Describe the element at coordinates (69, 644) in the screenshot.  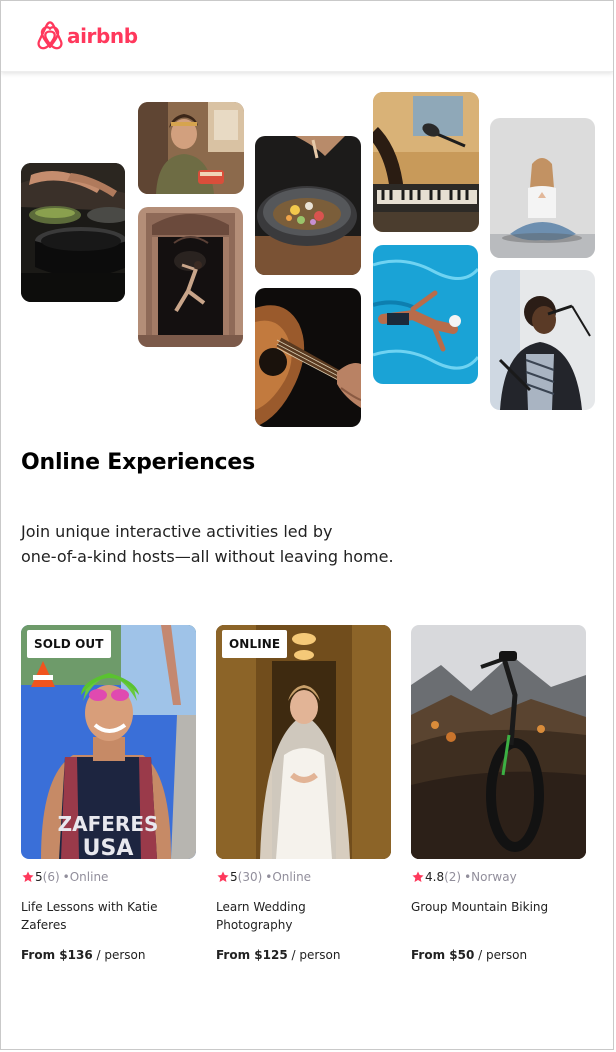
I see `card-badge: SOLD OUT` at that location.